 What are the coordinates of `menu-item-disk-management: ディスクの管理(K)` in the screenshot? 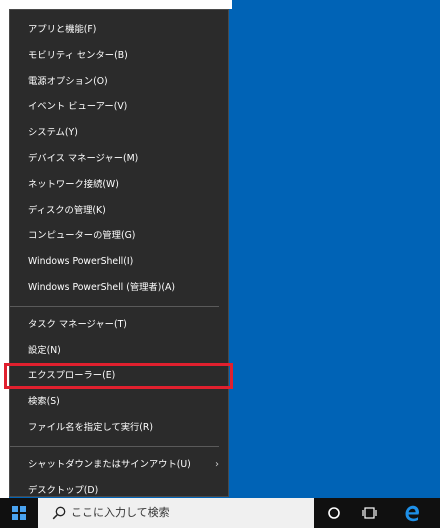 It's located at (119, 211).